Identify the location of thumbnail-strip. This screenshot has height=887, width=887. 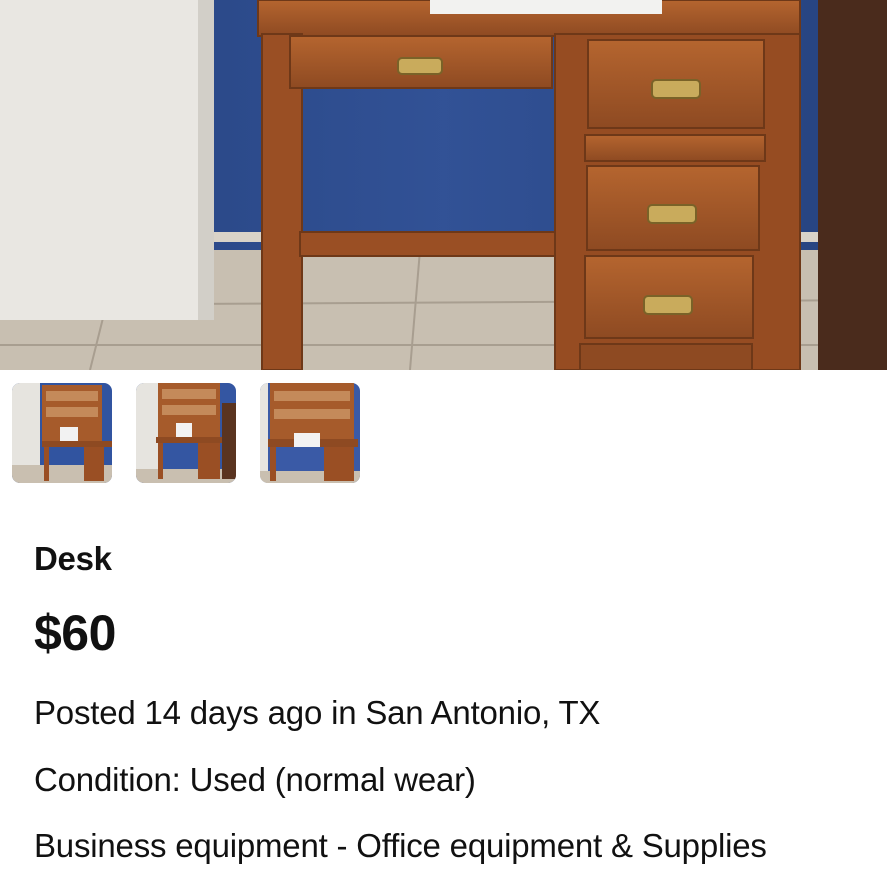
(186, 433).